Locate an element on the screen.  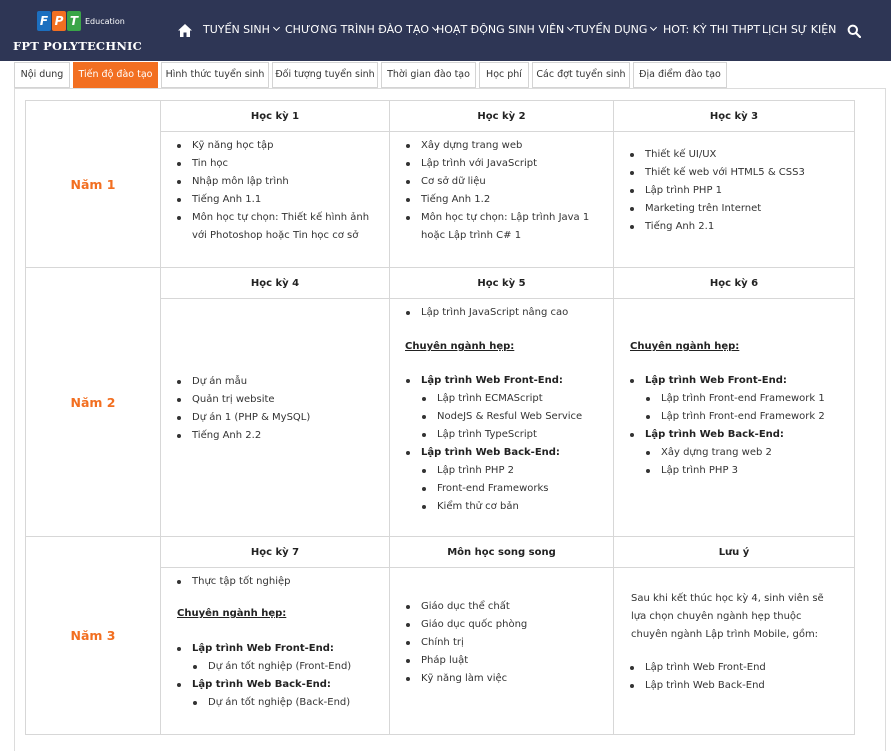
tab-thoi-gian-dao-tao: Thời gian đào tạo is located at coordinates (428, 75).